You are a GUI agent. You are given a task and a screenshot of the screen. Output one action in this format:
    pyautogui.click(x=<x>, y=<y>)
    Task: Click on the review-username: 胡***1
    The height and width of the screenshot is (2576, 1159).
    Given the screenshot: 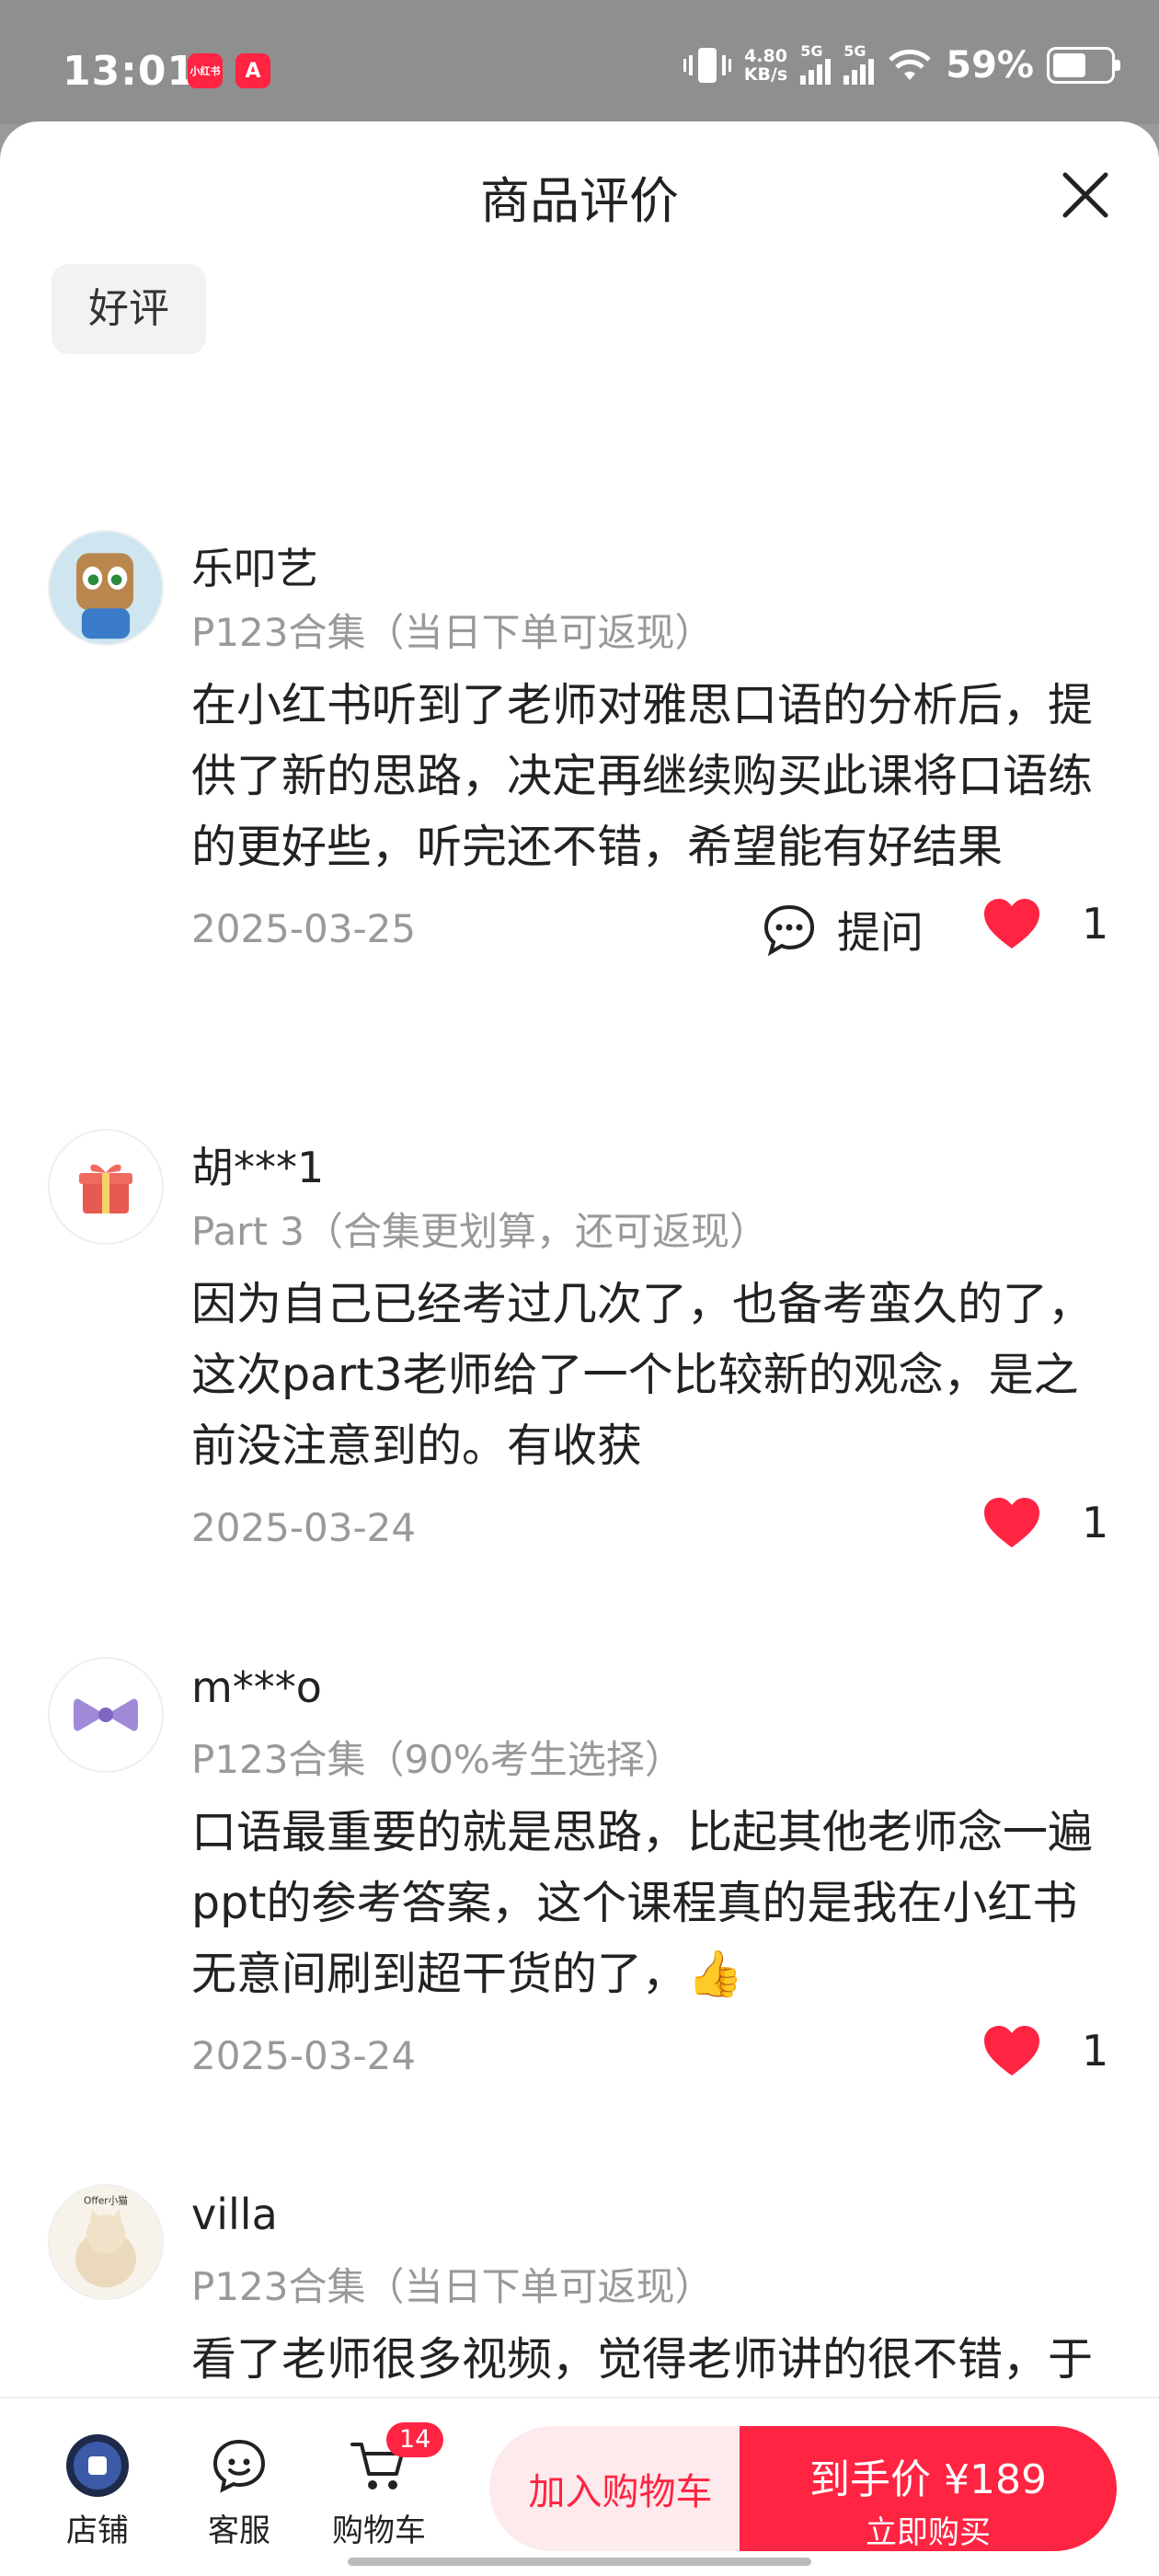 What is the action you would take?
    pyautogui.click(x=258, y=1167)
    